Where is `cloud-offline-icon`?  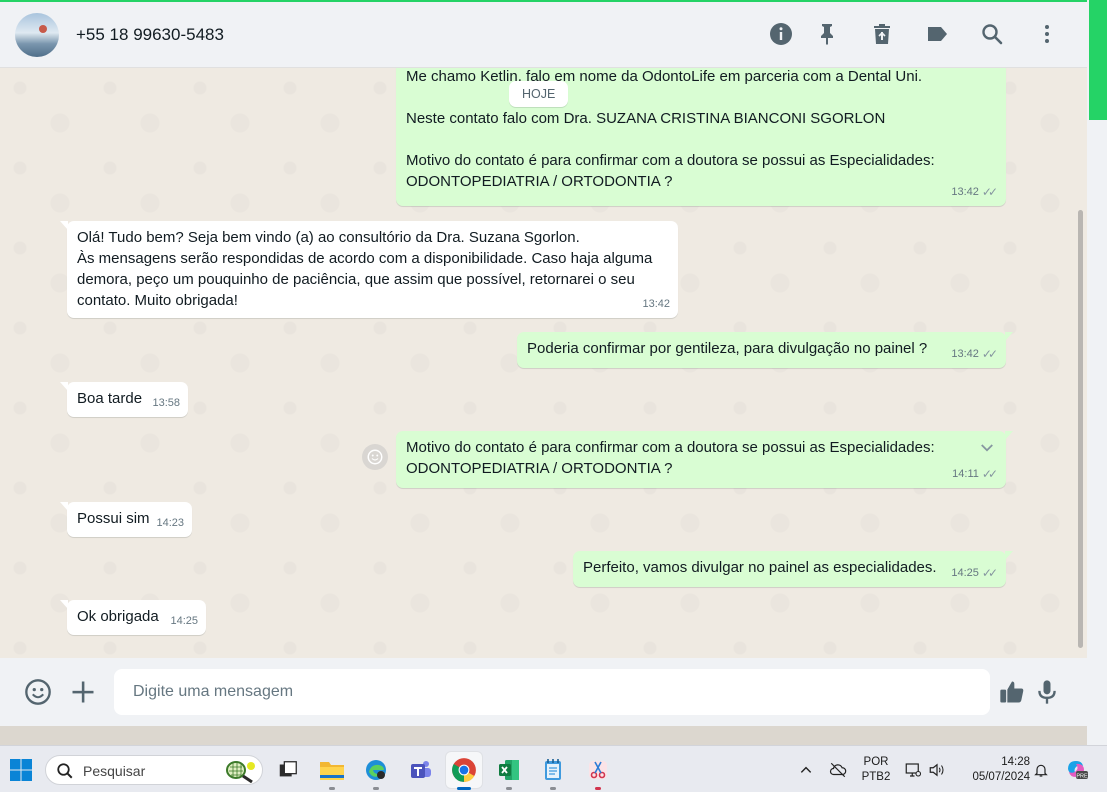
cloud-offline-icon is located at coordinates (838, 770).